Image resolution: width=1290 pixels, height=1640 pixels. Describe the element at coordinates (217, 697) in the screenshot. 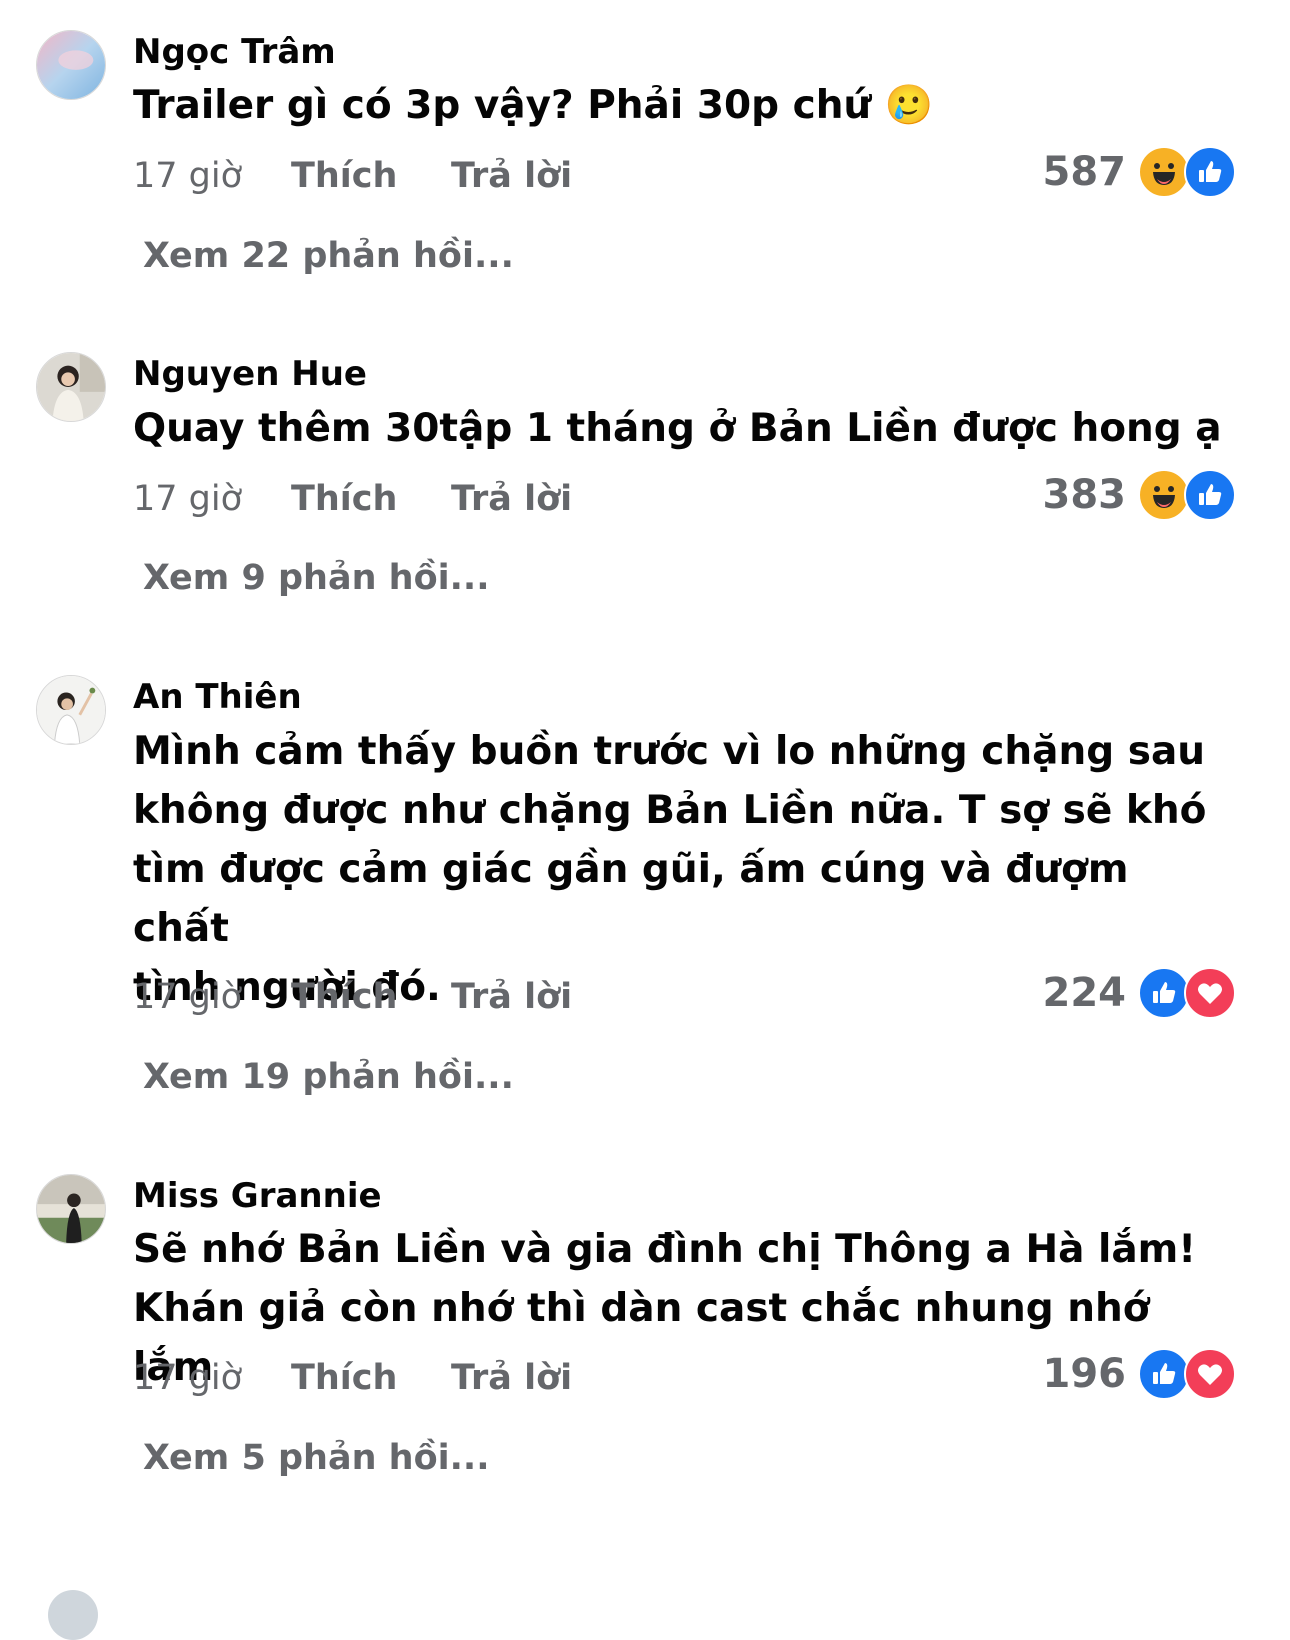

I see `comment-author: An Thiên` at that location.